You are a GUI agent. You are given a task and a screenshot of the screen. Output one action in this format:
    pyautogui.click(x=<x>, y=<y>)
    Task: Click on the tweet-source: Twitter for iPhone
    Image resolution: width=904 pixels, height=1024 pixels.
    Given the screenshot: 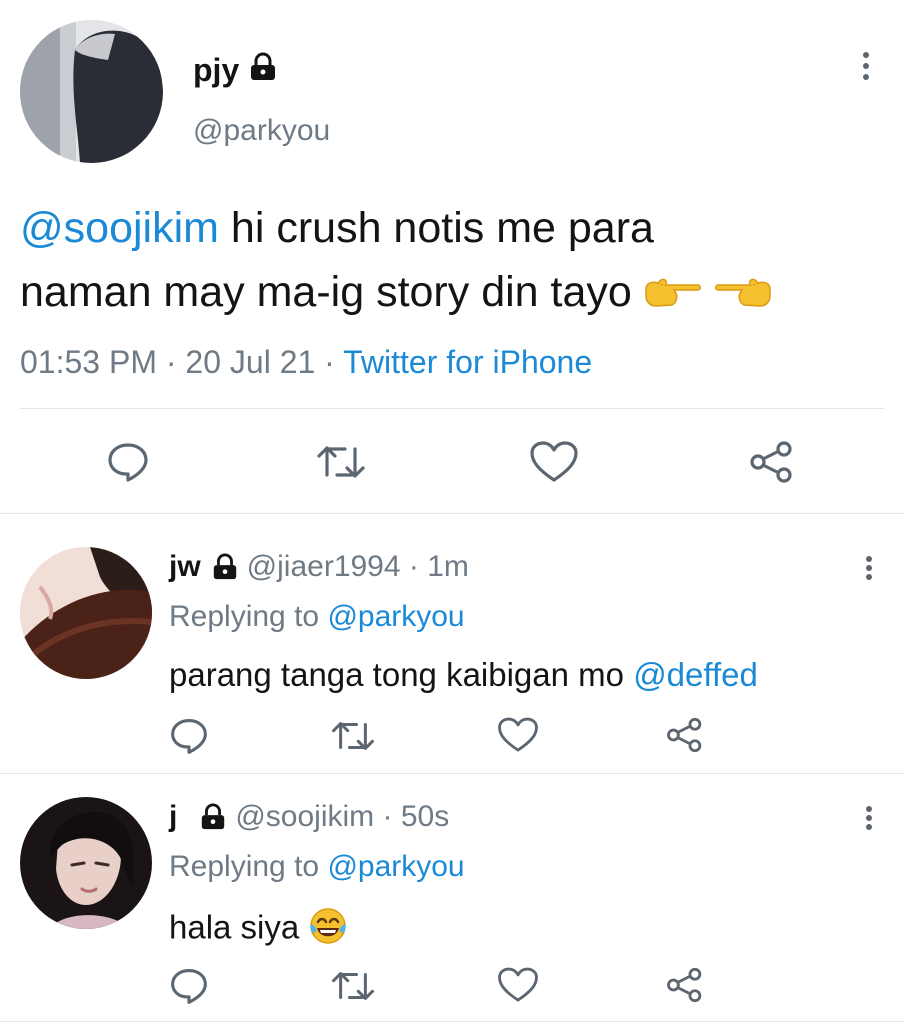 What is the action you would take?
    pyautogui.click(x=467, y=362)
    